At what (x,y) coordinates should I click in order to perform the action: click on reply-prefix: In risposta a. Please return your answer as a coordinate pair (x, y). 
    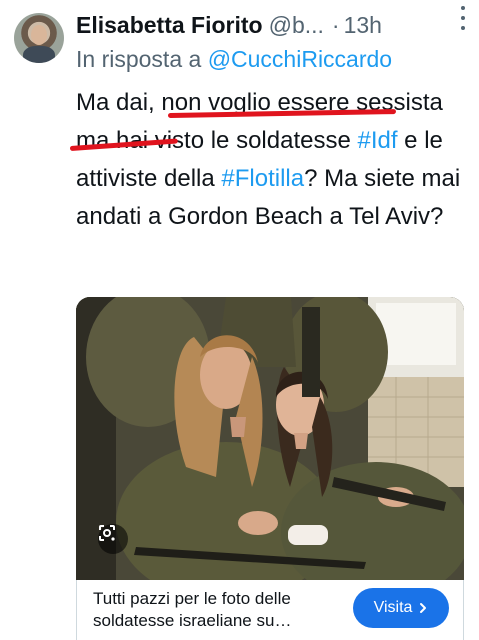
    Looking at the image, I should click on (139, 59).